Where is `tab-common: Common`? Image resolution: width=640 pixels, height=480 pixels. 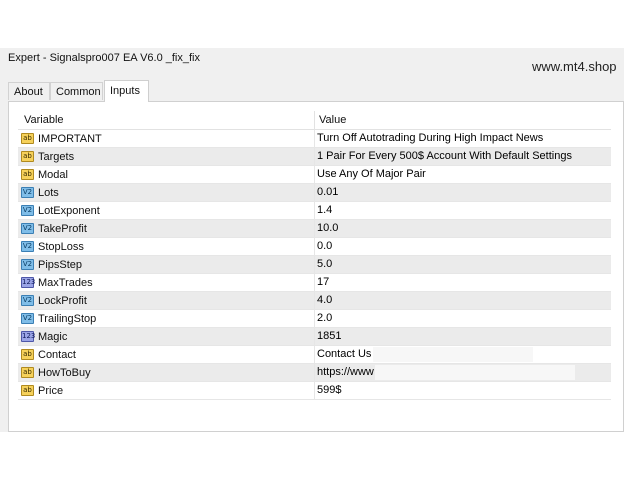
tab-common: Common is located at coordinates (76, 91).